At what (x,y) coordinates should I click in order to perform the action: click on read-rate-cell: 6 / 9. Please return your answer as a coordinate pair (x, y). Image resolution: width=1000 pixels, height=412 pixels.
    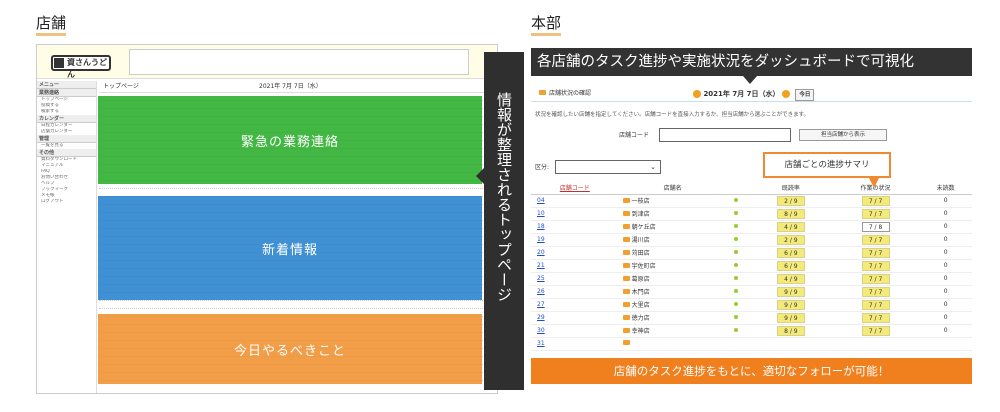
    Looking at the image, I should click on (791, 253).